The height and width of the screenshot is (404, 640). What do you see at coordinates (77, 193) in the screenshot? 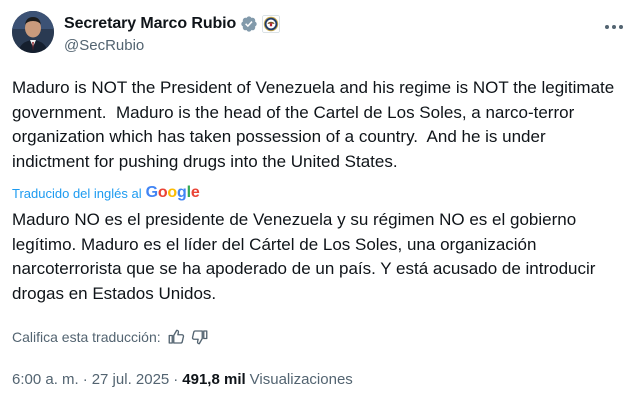
I see `translation-credit-prefix: Traducido del inglés al` at bounding box center [77, 193].